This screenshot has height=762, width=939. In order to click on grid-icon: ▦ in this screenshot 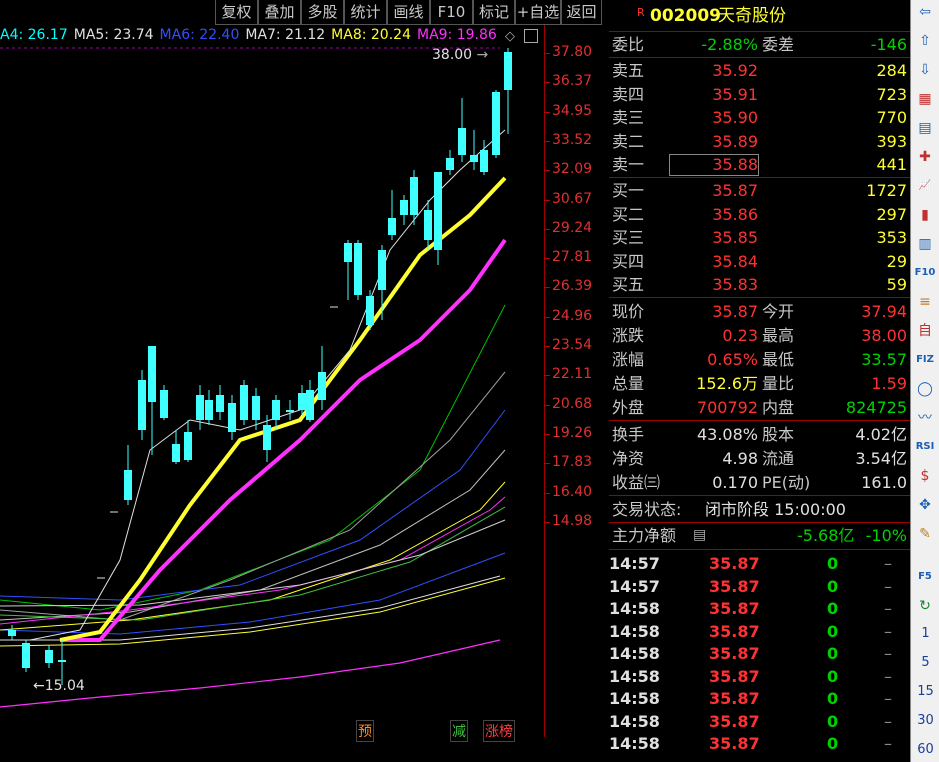, I will do `click(925, 99)`.